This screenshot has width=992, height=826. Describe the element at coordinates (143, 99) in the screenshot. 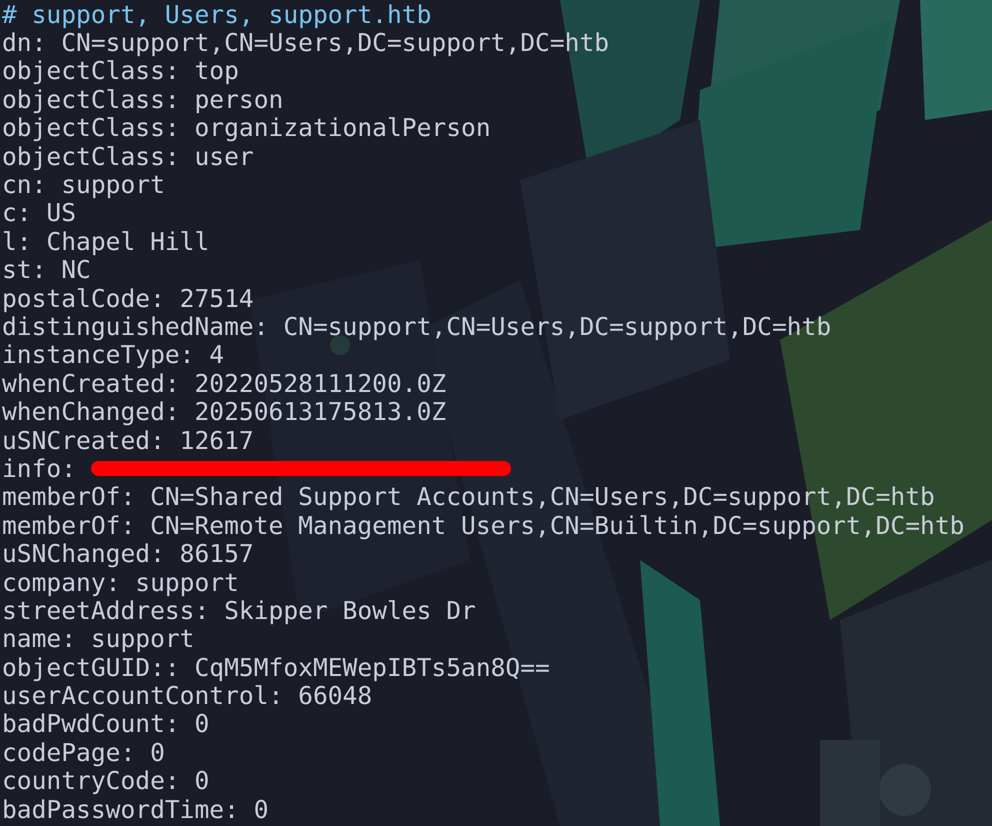

I see `attribute-line: objectClass: person` at that location.